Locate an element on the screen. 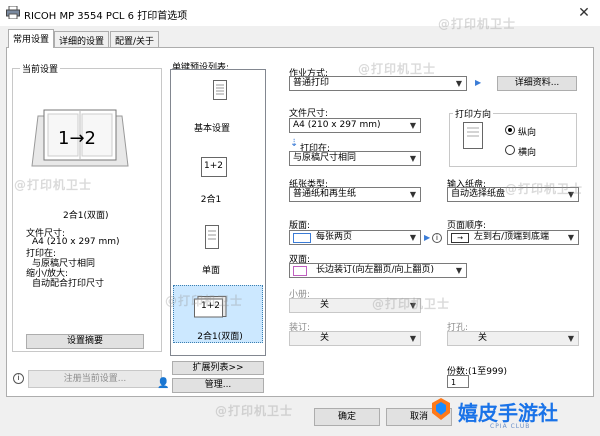 This screenshot has height=436, width=600. list-item-label: 2合1(双面) is located at coordinates (220, 337).